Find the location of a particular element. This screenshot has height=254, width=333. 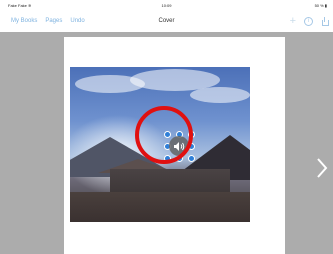

clock: 10:09 is located at coordinates (166, 5).